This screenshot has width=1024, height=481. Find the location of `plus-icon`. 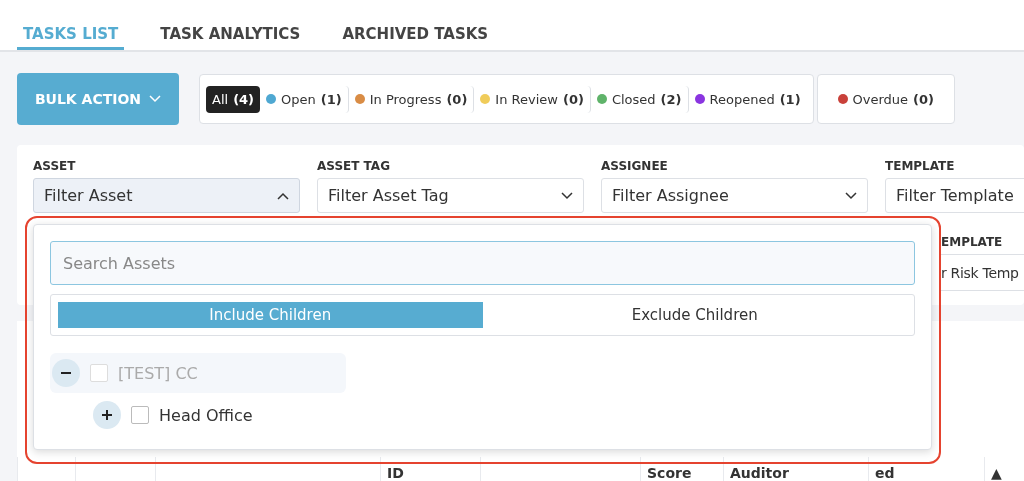

plus-icon is located at coordinates (107, 415).